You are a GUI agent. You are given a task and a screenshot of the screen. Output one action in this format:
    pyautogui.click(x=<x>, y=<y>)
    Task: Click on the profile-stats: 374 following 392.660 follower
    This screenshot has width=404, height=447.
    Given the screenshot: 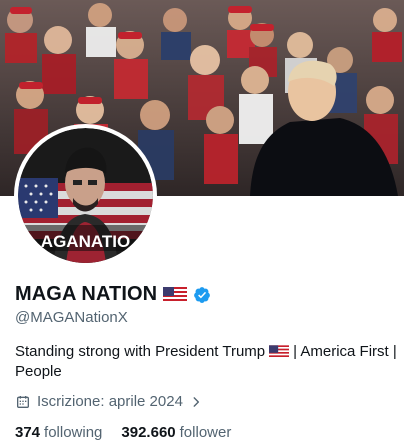 What is the action you would take?
    pyautogui.click(x=123, y=432)
    